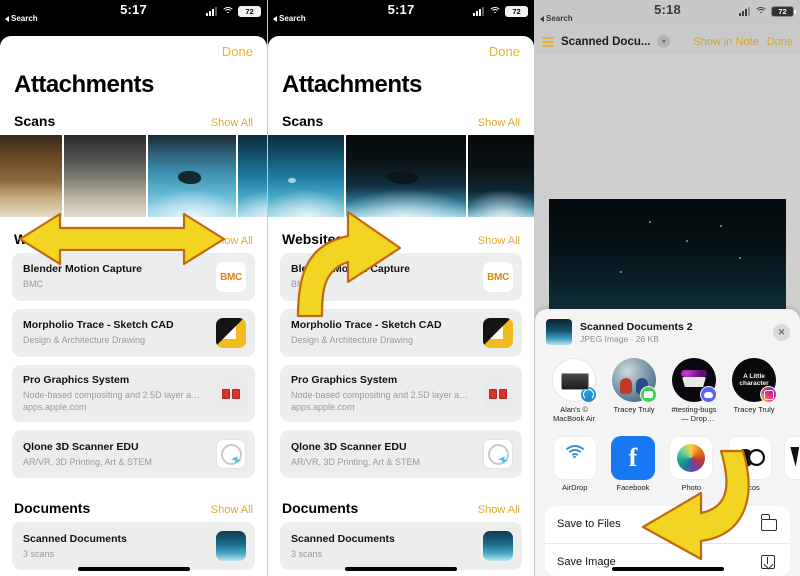 The height and width of the screenshot is (576, 800). Describe the element at coordinates (588, 394) in the screenshot. I see `airdrop-badge` at that location.